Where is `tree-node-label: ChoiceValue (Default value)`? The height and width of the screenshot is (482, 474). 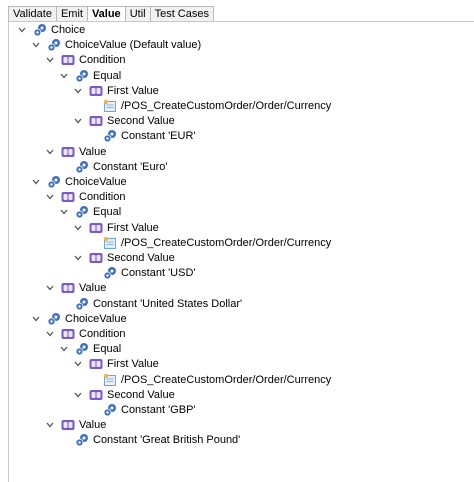 tree-node-label: ChoiceValue (Default value) is located at coordinates (133, 45).